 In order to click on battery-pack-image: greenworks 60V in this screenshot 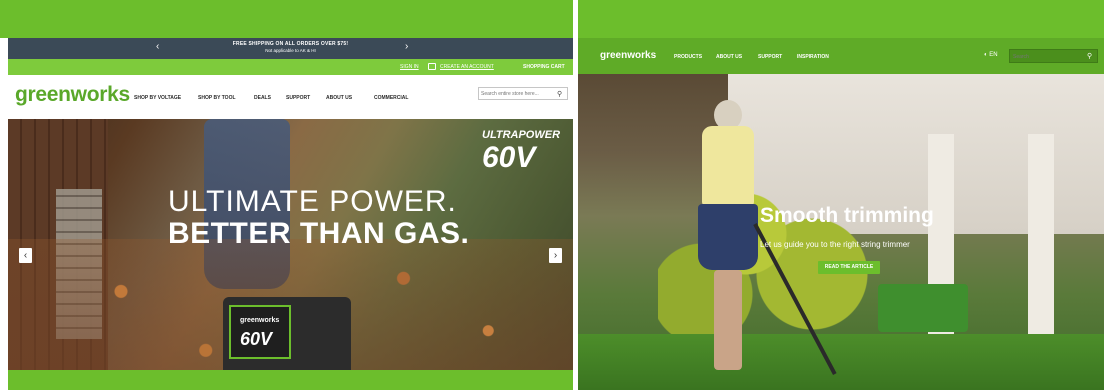, I will do `click(287, 333)`.